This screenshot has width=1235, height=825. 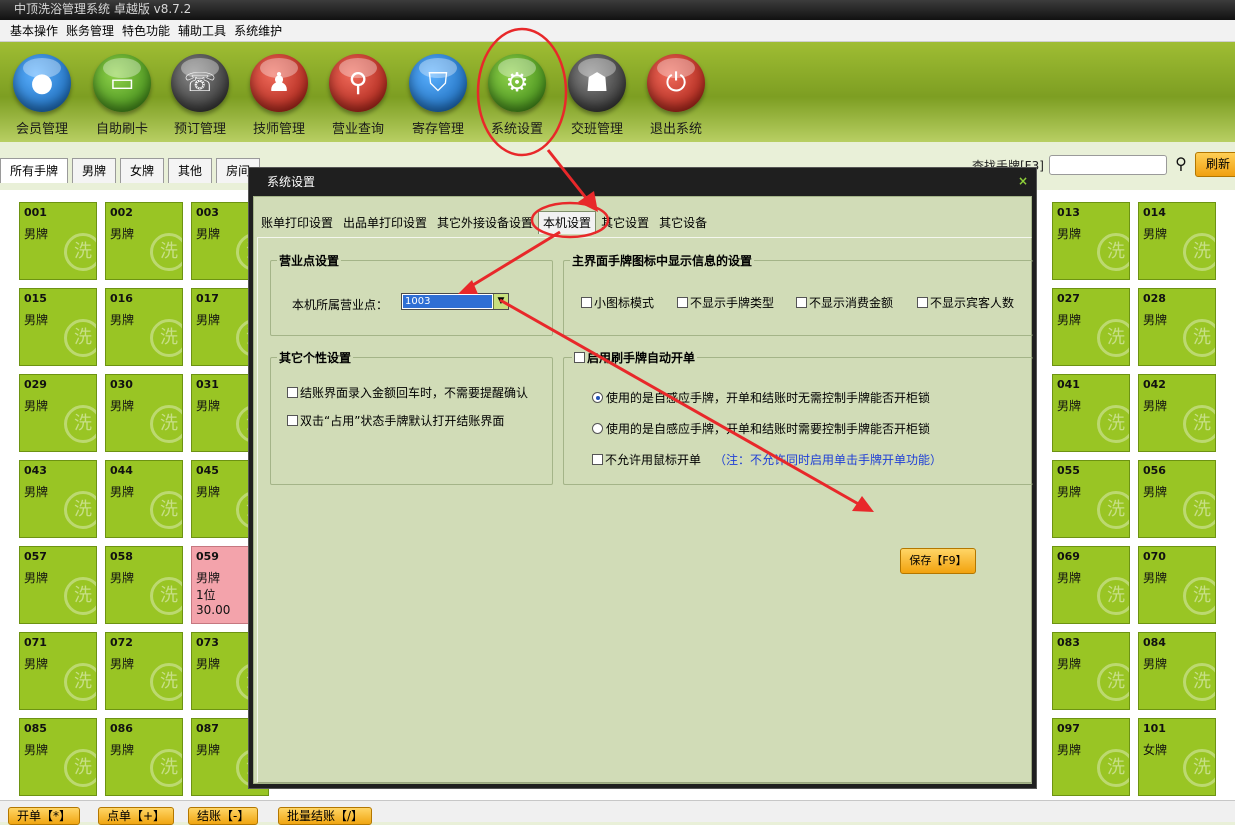 What do you see at coordinates (1091, 671) in the screenshot?
I see `card-tile: 083 男牌洗` at bounding box center [1091, 671].